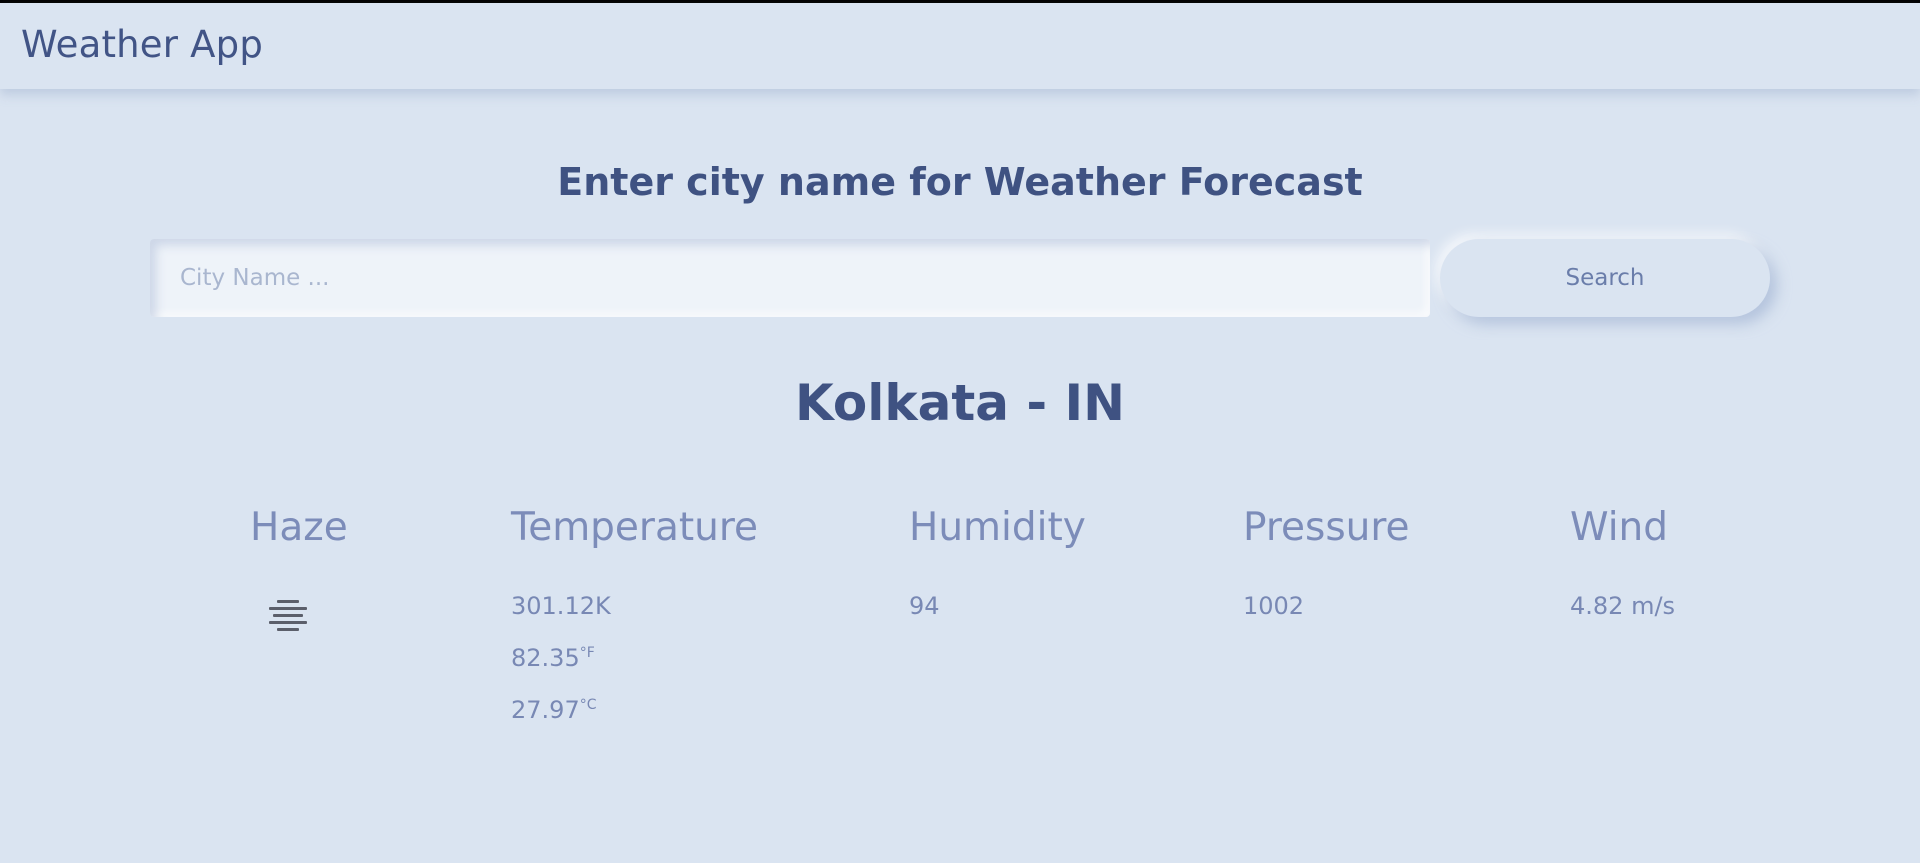  What do you see at coordinates (1326, 567) in the screenshot?
I see `pressure-column: Pressure 1002` at bounding box center [1326, 567].